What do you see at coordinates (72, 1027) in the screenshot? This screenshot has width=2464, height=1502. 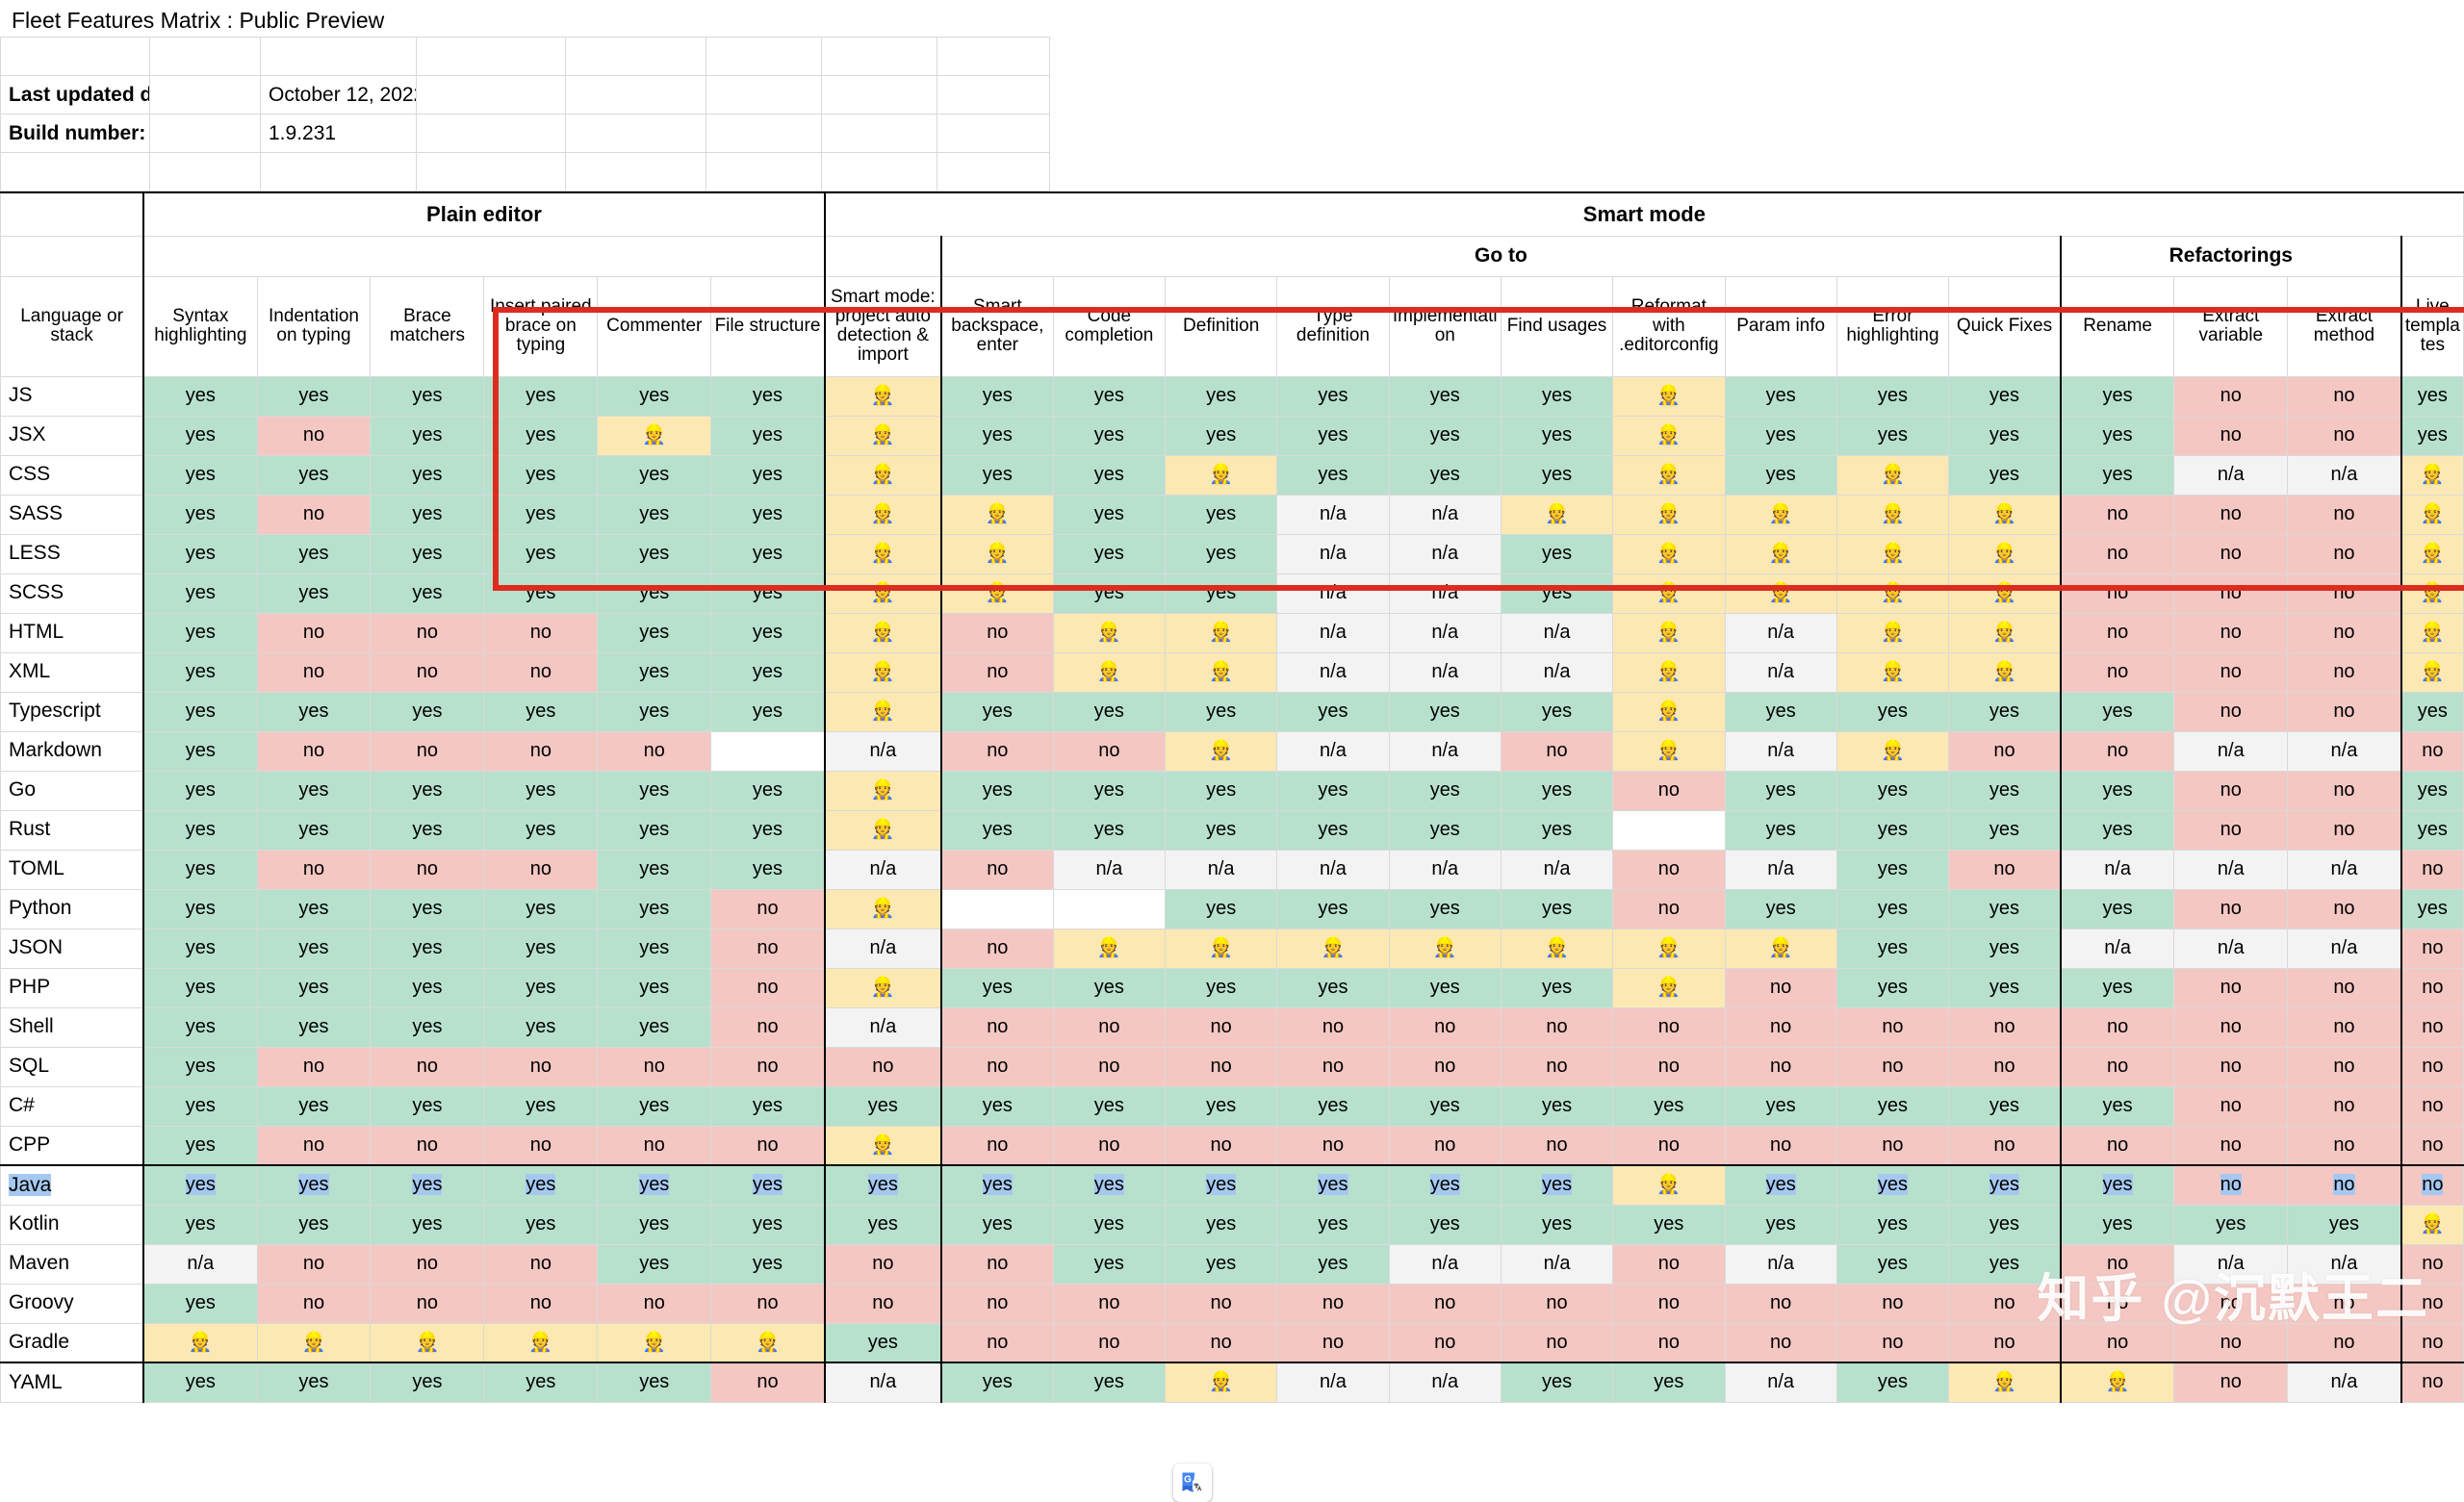 I see `language-cell: Shell` at bounding box center [72, 1027].